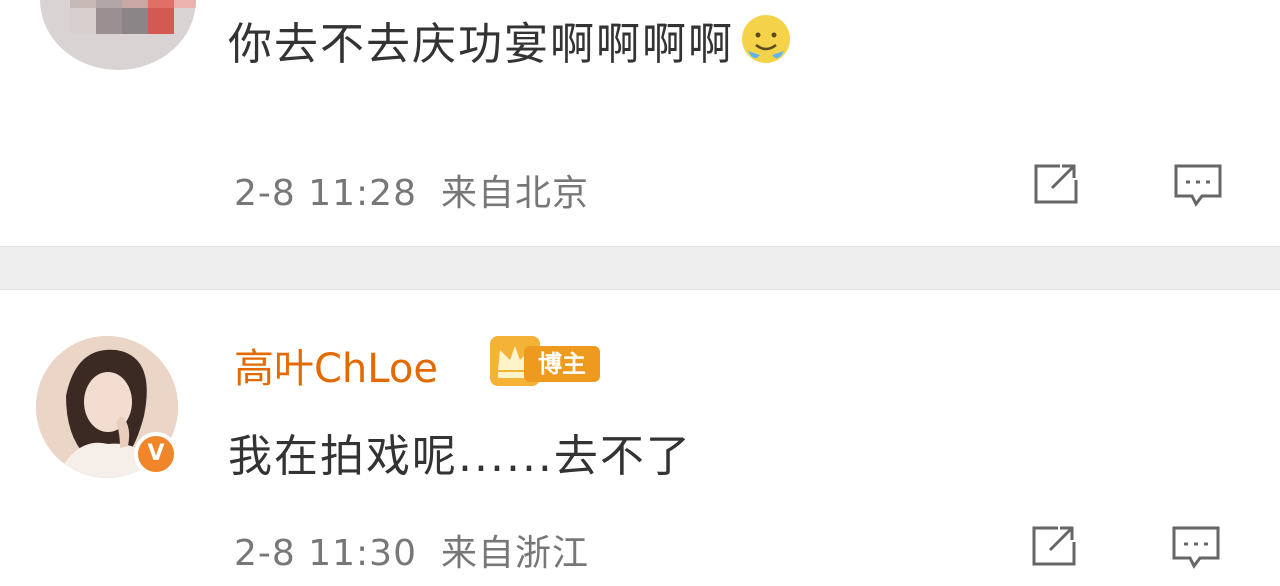 The width and height of the screenshot is (1280, 586). I want to click on location: 来自北京, so click(515, 193).